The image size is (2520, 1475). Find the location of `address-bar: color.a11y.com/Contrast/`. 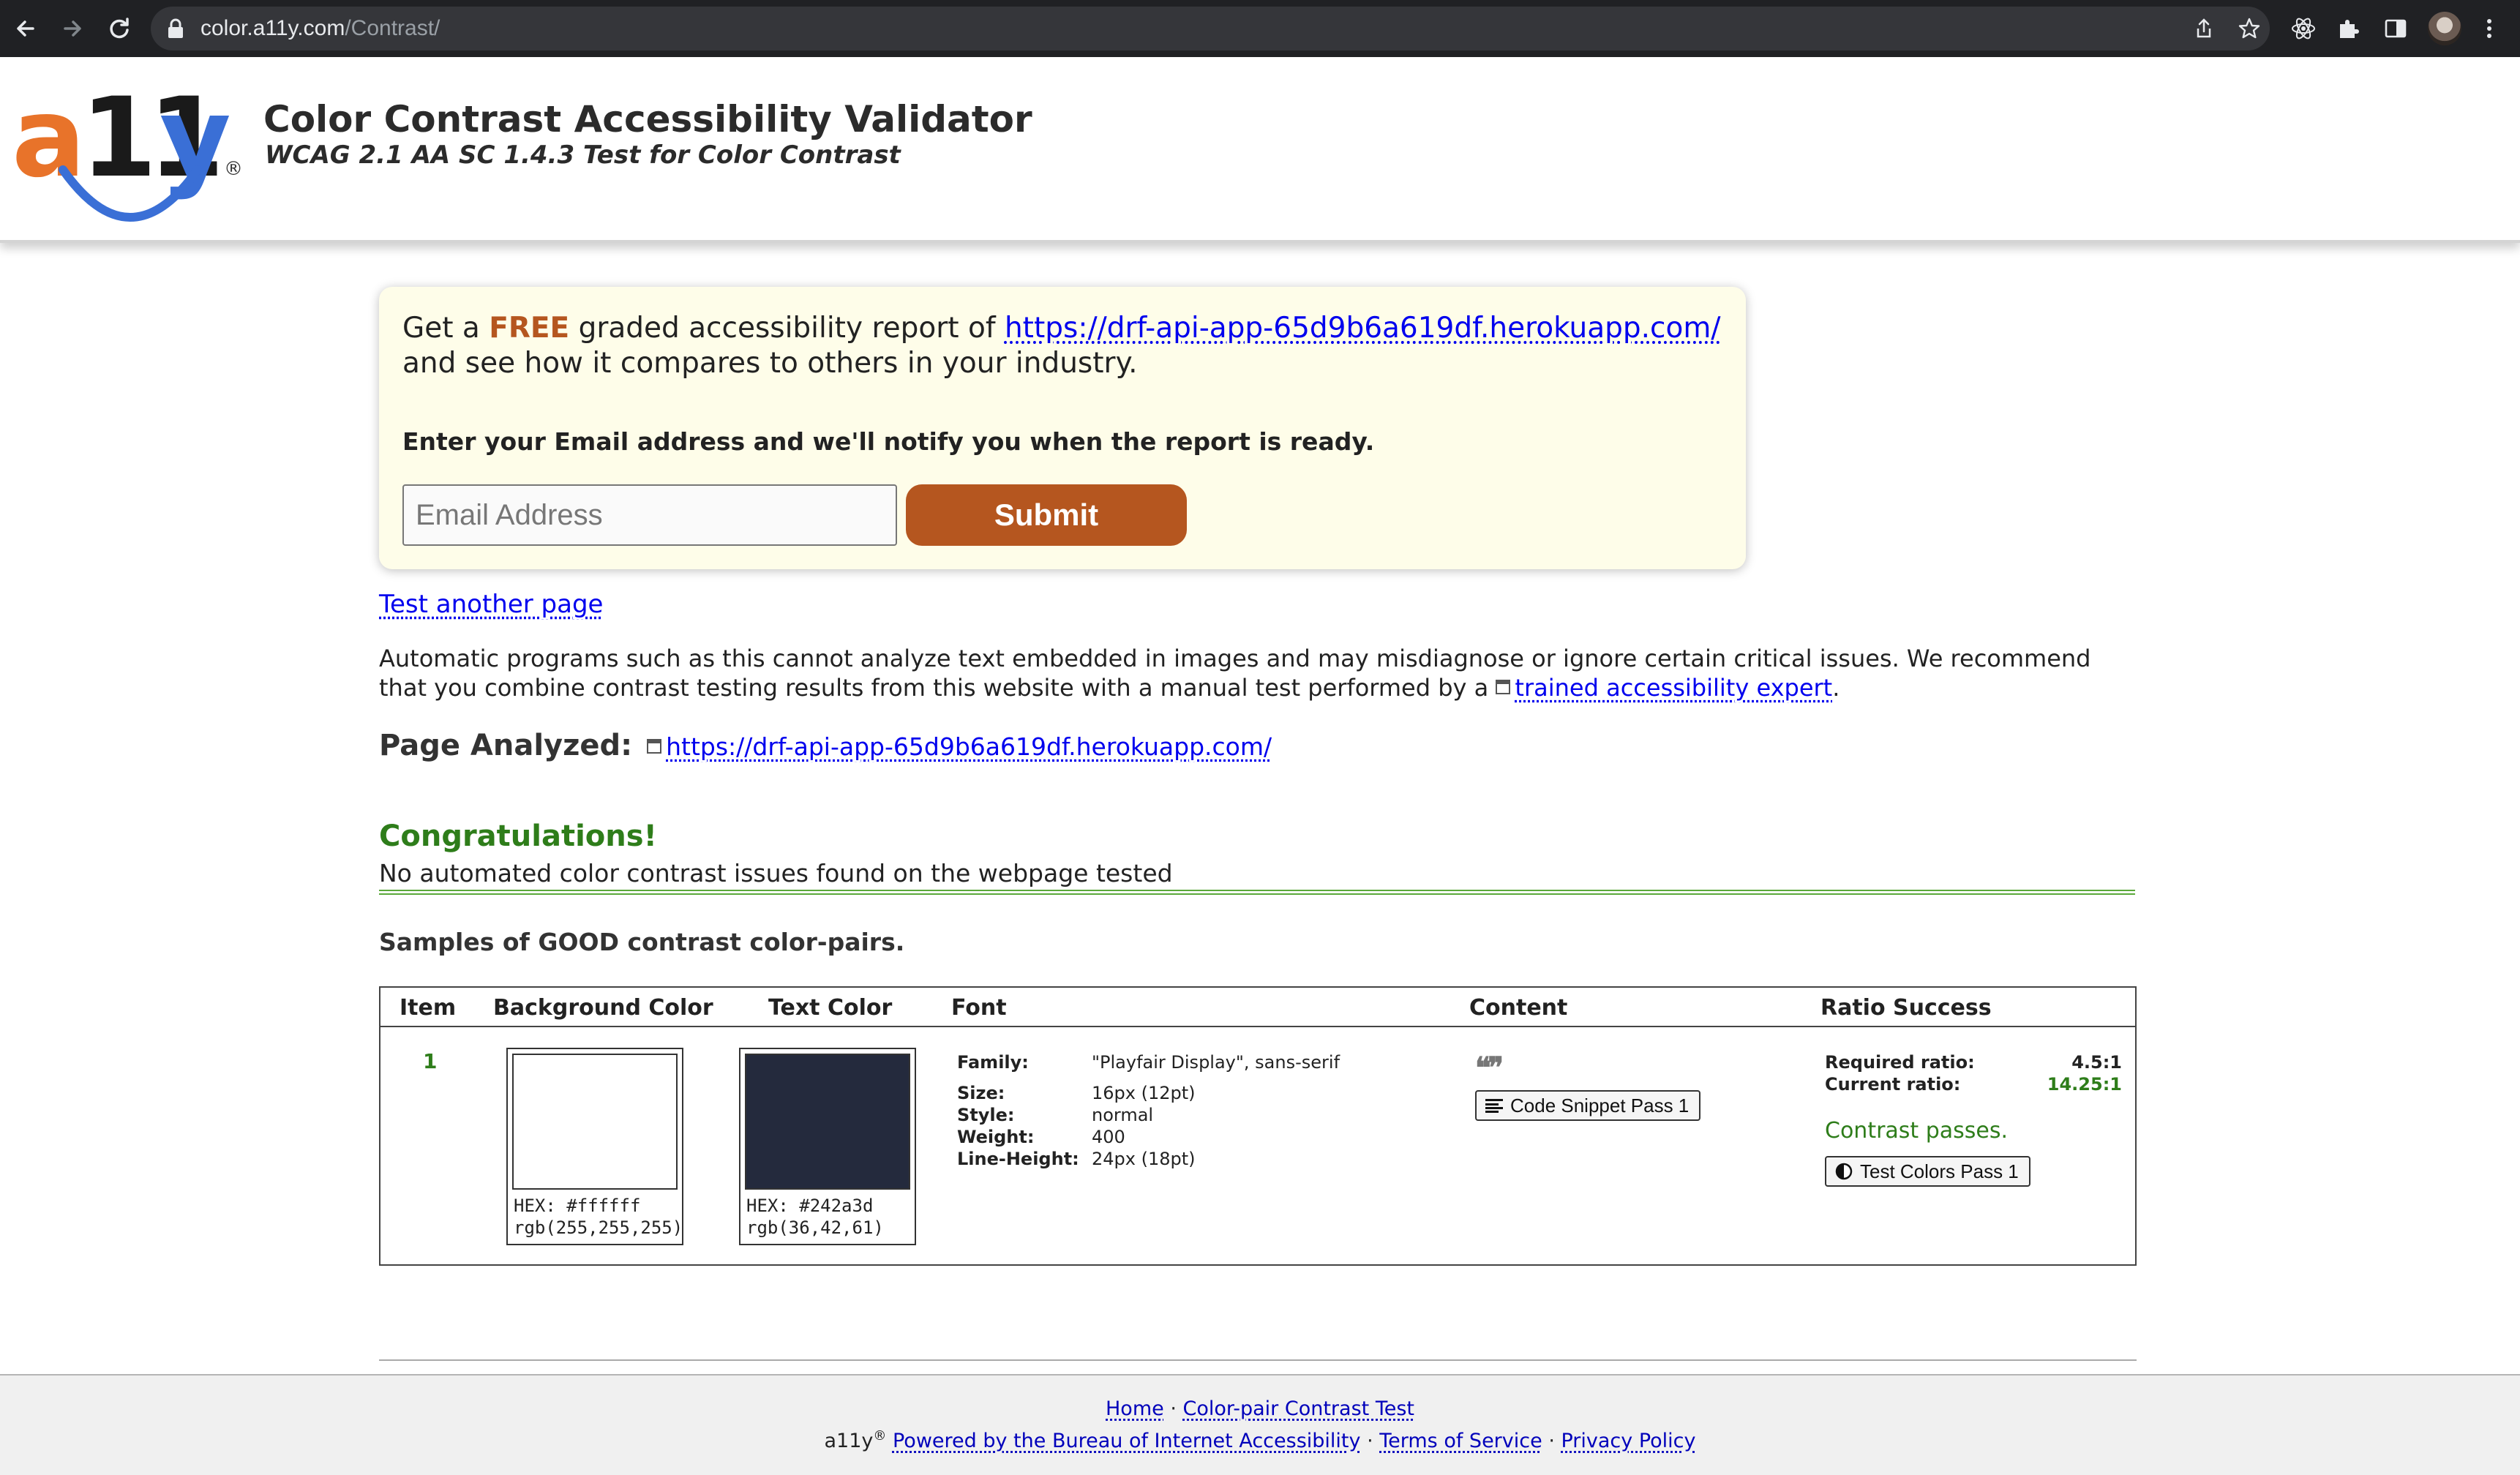

address-bar: color.a11y.com/Contrast/ is located at coordinates (1210, 28).